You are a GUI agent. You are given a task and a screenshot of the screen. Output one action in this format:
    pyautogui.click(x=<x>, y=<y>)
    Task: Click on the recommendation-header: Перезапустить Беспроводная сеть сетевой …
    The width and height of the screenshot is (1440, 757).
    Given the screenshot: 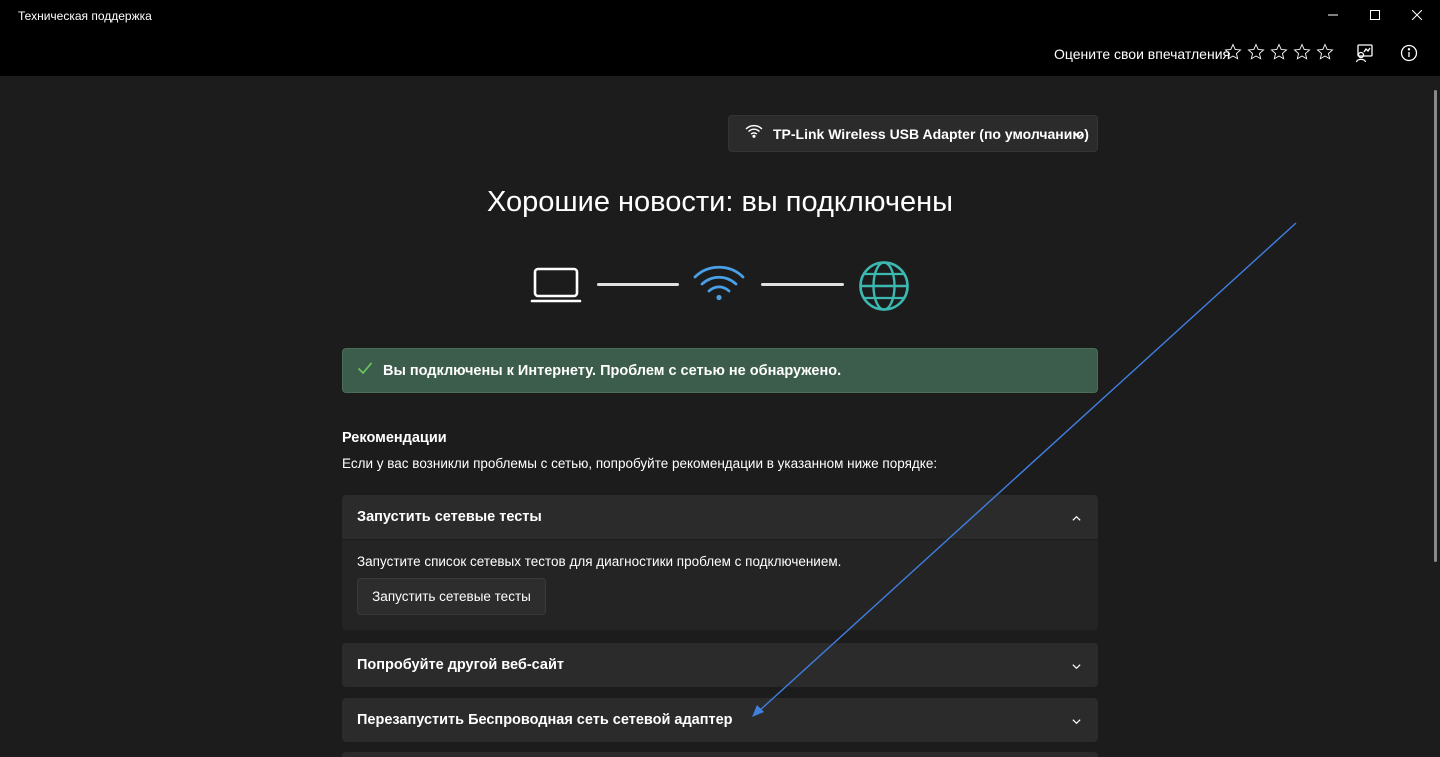 What is the action you would take?
    pyautogui.click(x=720, y=720)
    